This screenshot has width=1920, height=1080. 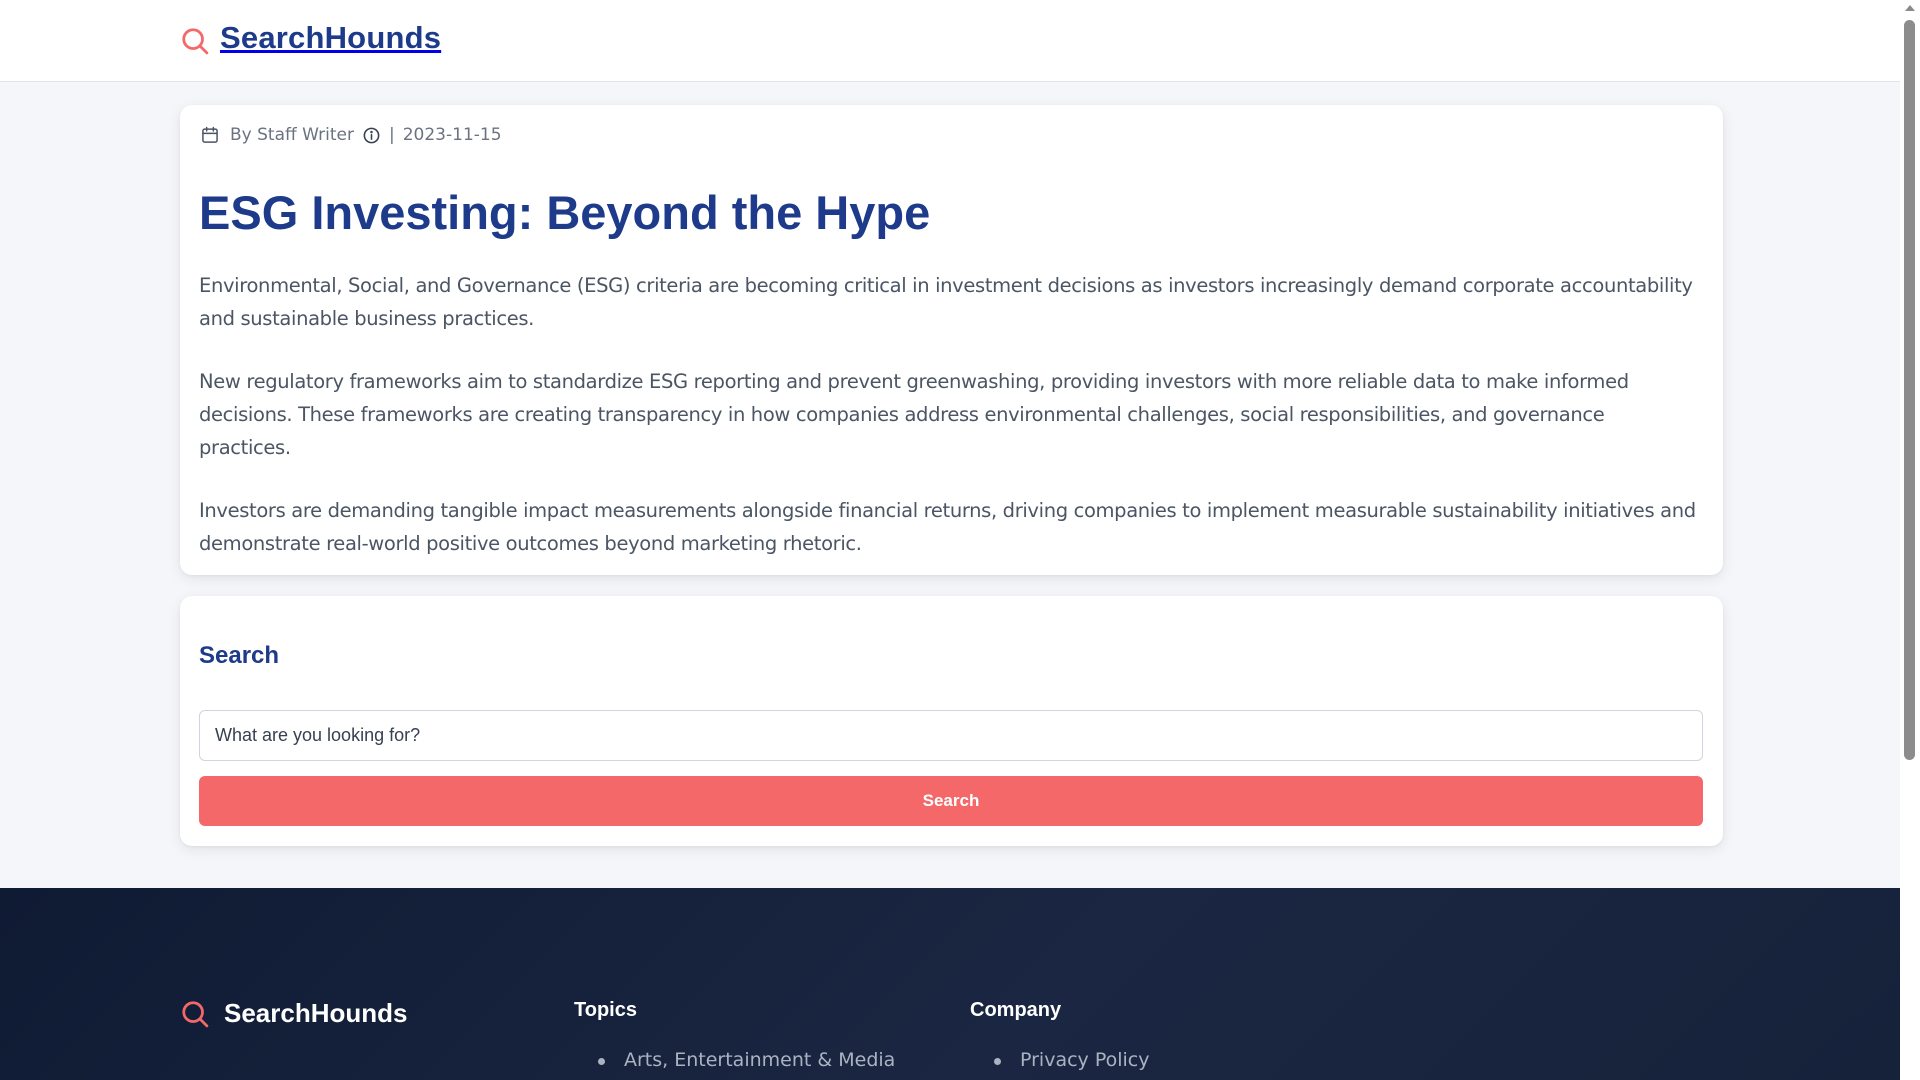 What do you see at coordinates (565, 212) in the screenshot?
I see `article-title: ESG Investing: Beyond the Hype` at bounding box center [565, 212].